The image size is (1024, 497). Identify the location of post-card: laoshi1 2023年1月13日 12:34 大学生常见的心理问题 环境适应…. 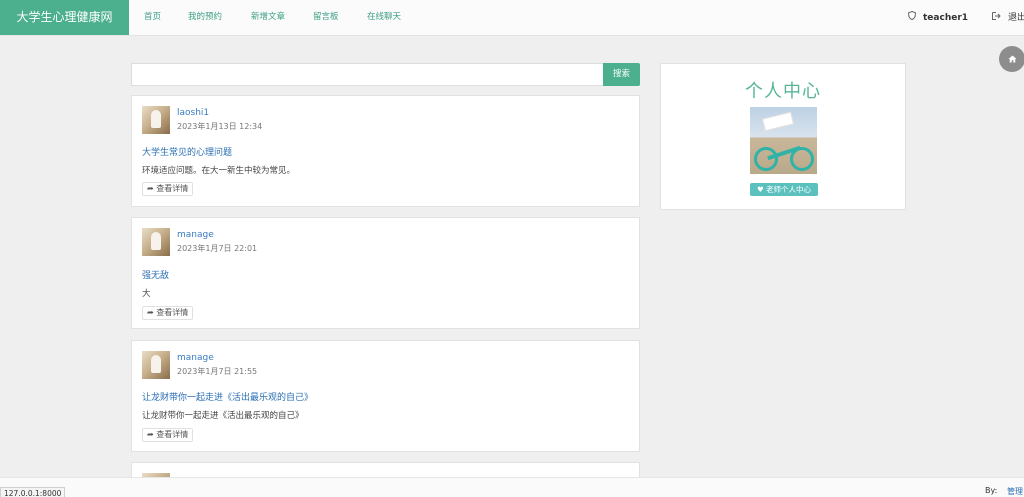
(385, 151).